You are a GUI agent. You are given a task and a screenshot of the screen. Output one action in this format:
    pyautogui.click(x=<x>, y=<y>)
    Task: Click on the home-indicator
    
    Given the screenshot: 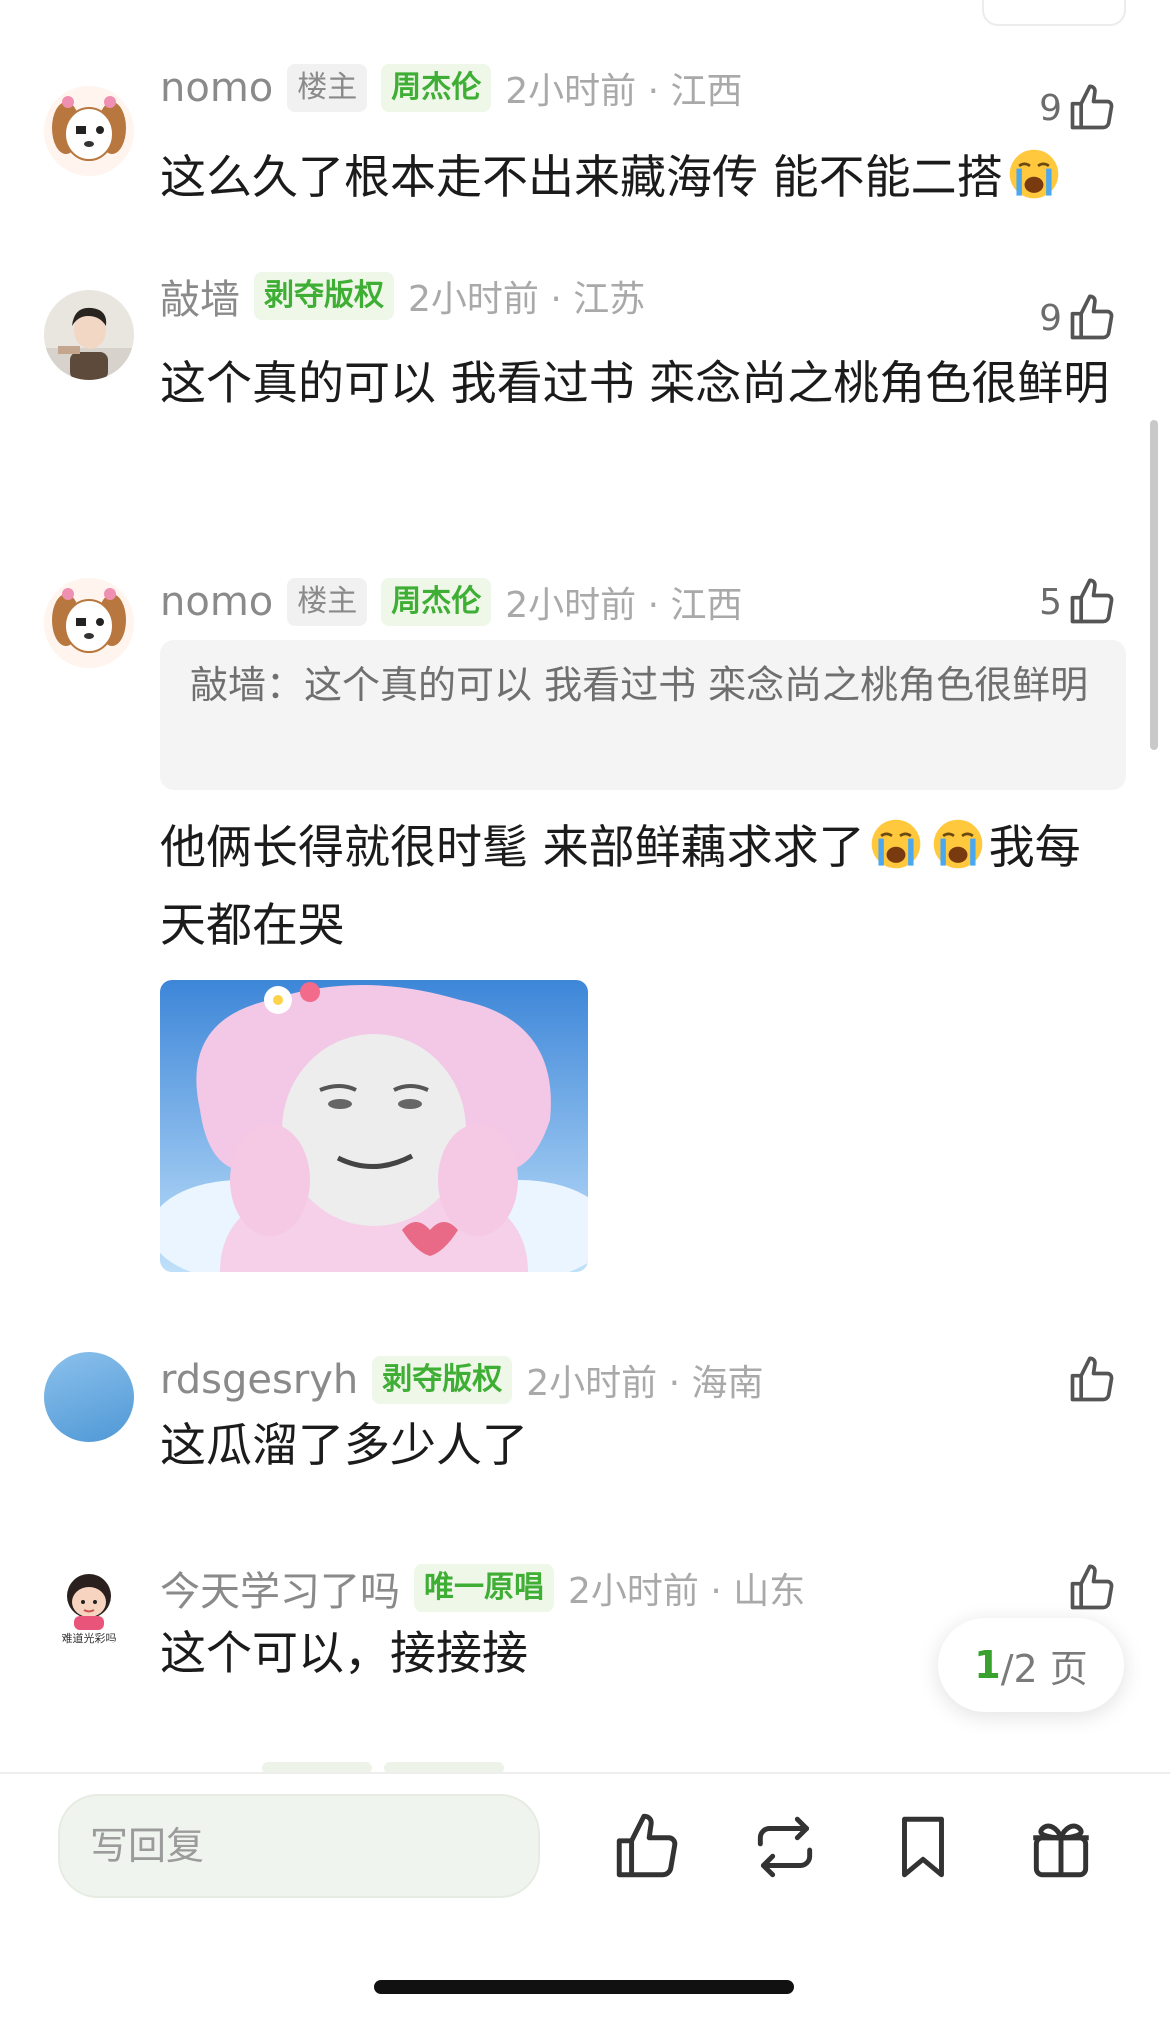 What is the action you would take?
    pyautogui.click(x=584, y=1987)
    